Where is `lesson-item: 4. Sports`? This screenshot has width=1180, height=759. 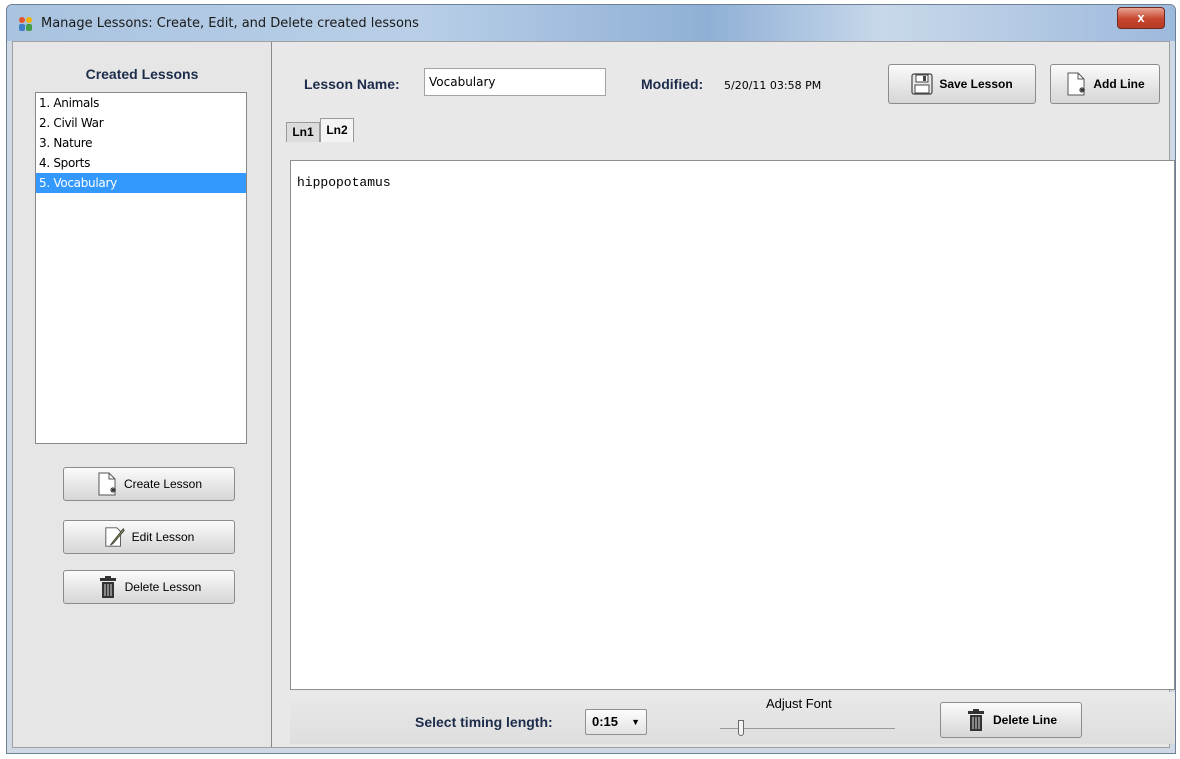
lesson-item: 4. Sports is located at coordinates (141, 163).